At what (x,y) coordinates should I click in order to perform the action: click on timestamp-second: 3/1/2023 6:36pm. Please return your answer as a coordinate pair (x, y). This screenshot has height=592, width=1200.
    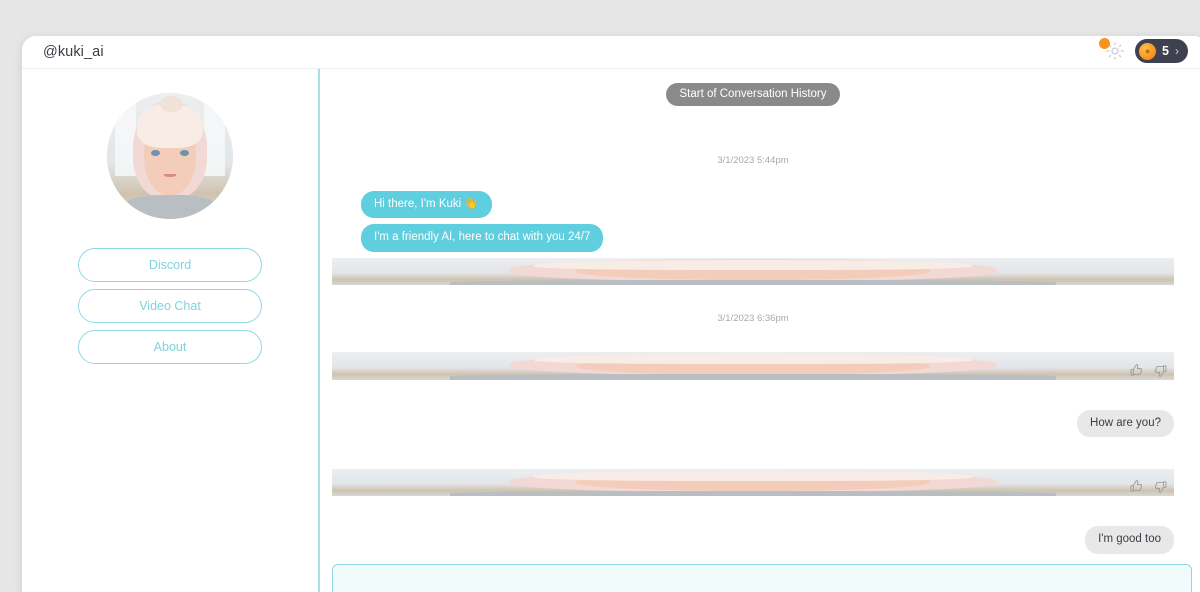
    Looking at the image, I should click on (753, 319).